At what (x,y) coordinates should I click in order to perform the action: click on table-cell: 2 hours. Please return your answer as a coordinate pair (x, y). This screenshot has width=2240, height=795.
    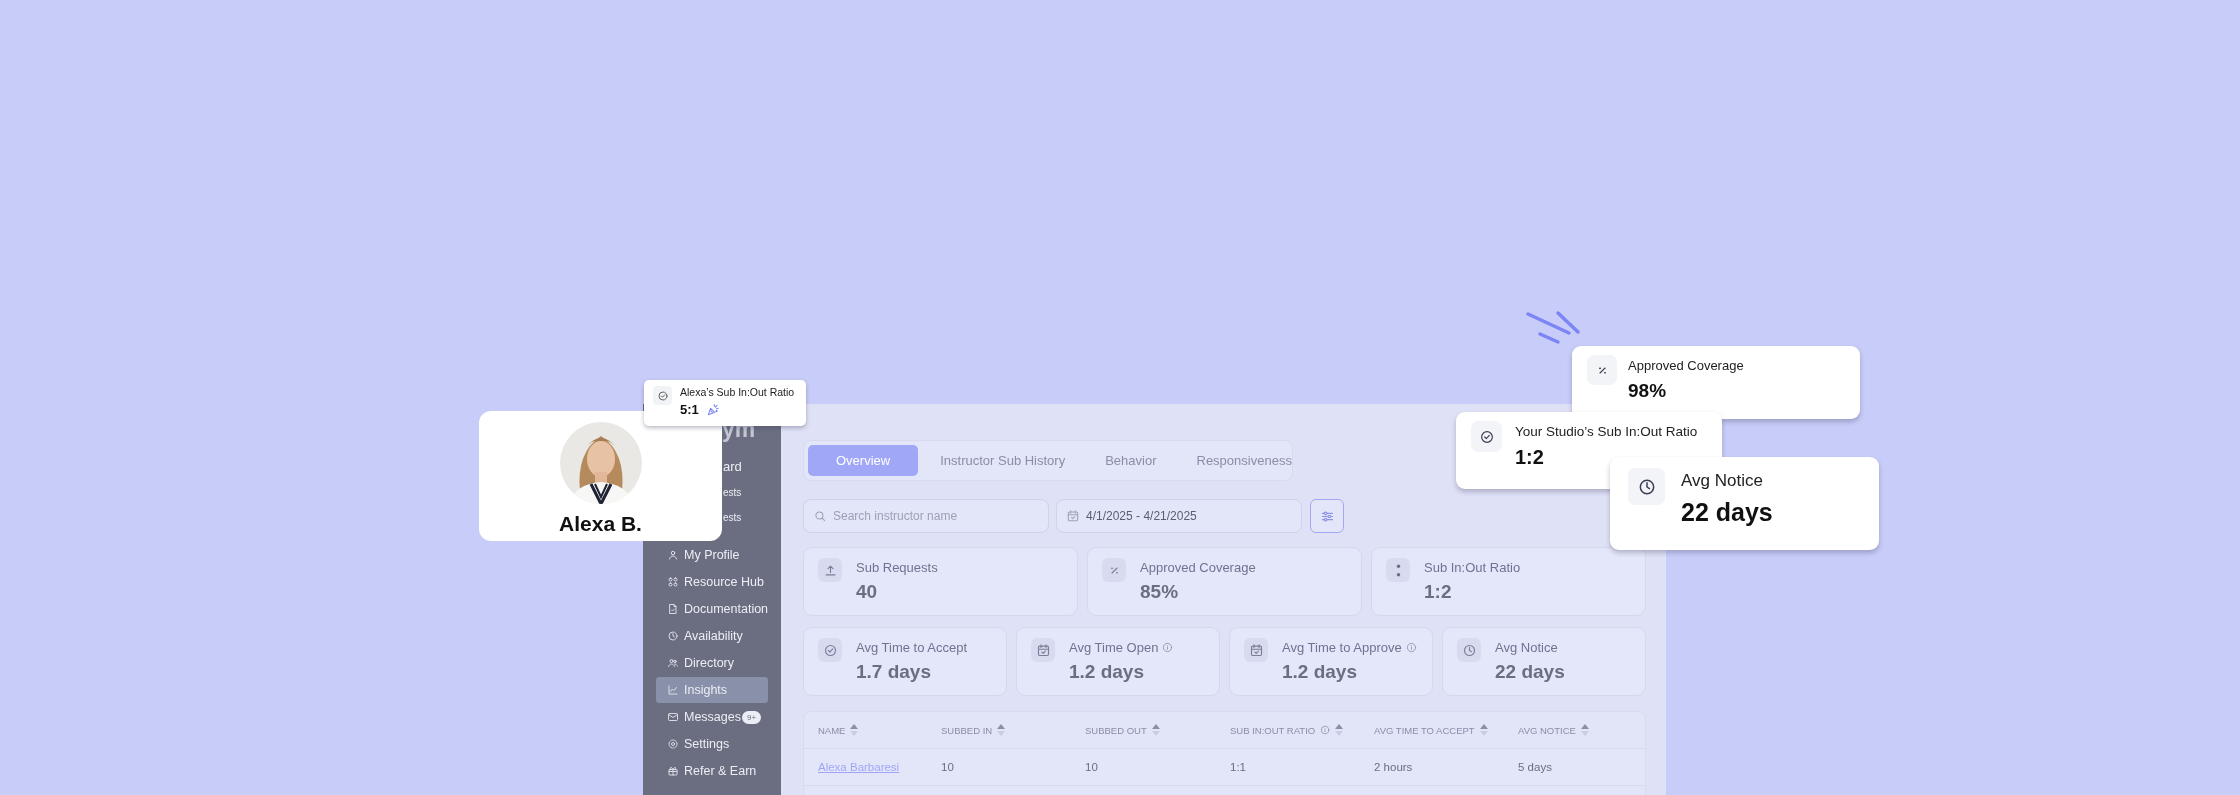
    Looking at the image, I should click on (1393, 767).